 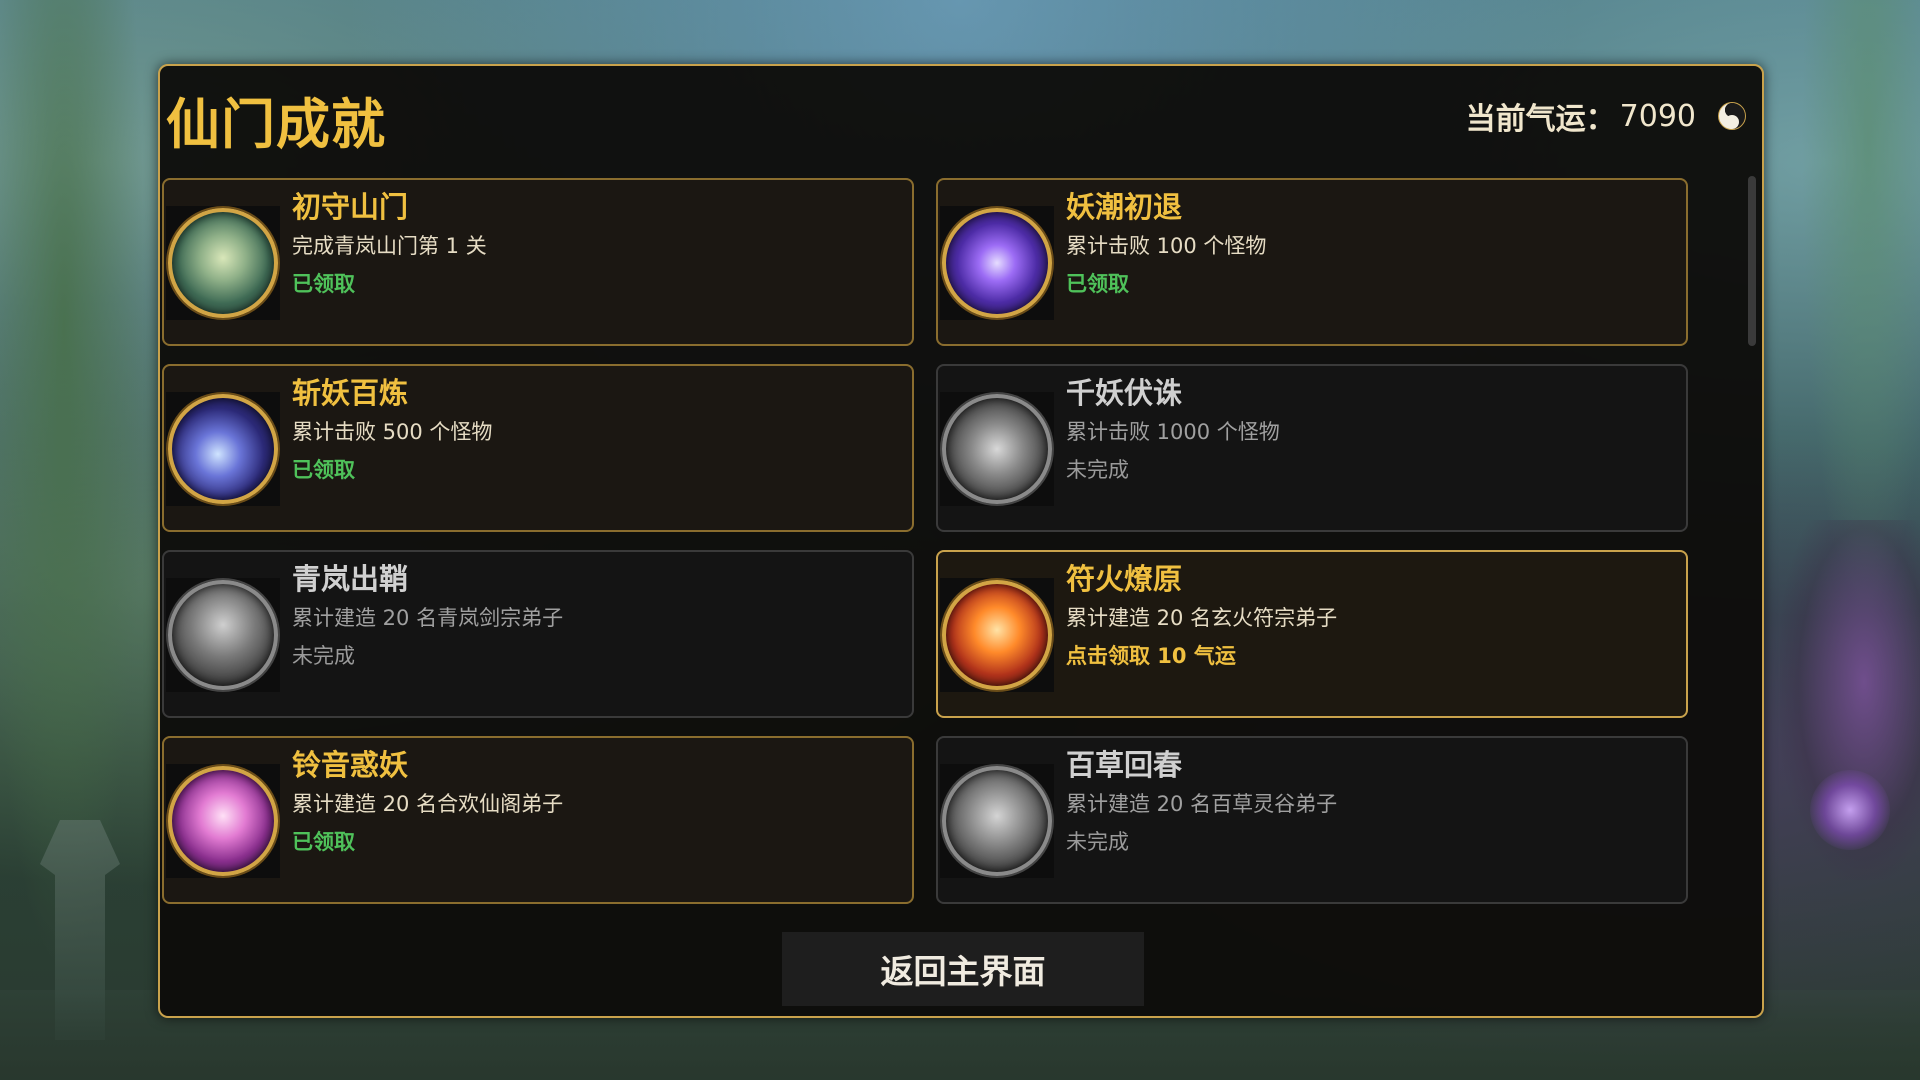 What do you see at coordinates (392, 432) in the screenshot?
I see `achievement-description: 累计击败 500 个怪物` at bounding box center [392, 432].